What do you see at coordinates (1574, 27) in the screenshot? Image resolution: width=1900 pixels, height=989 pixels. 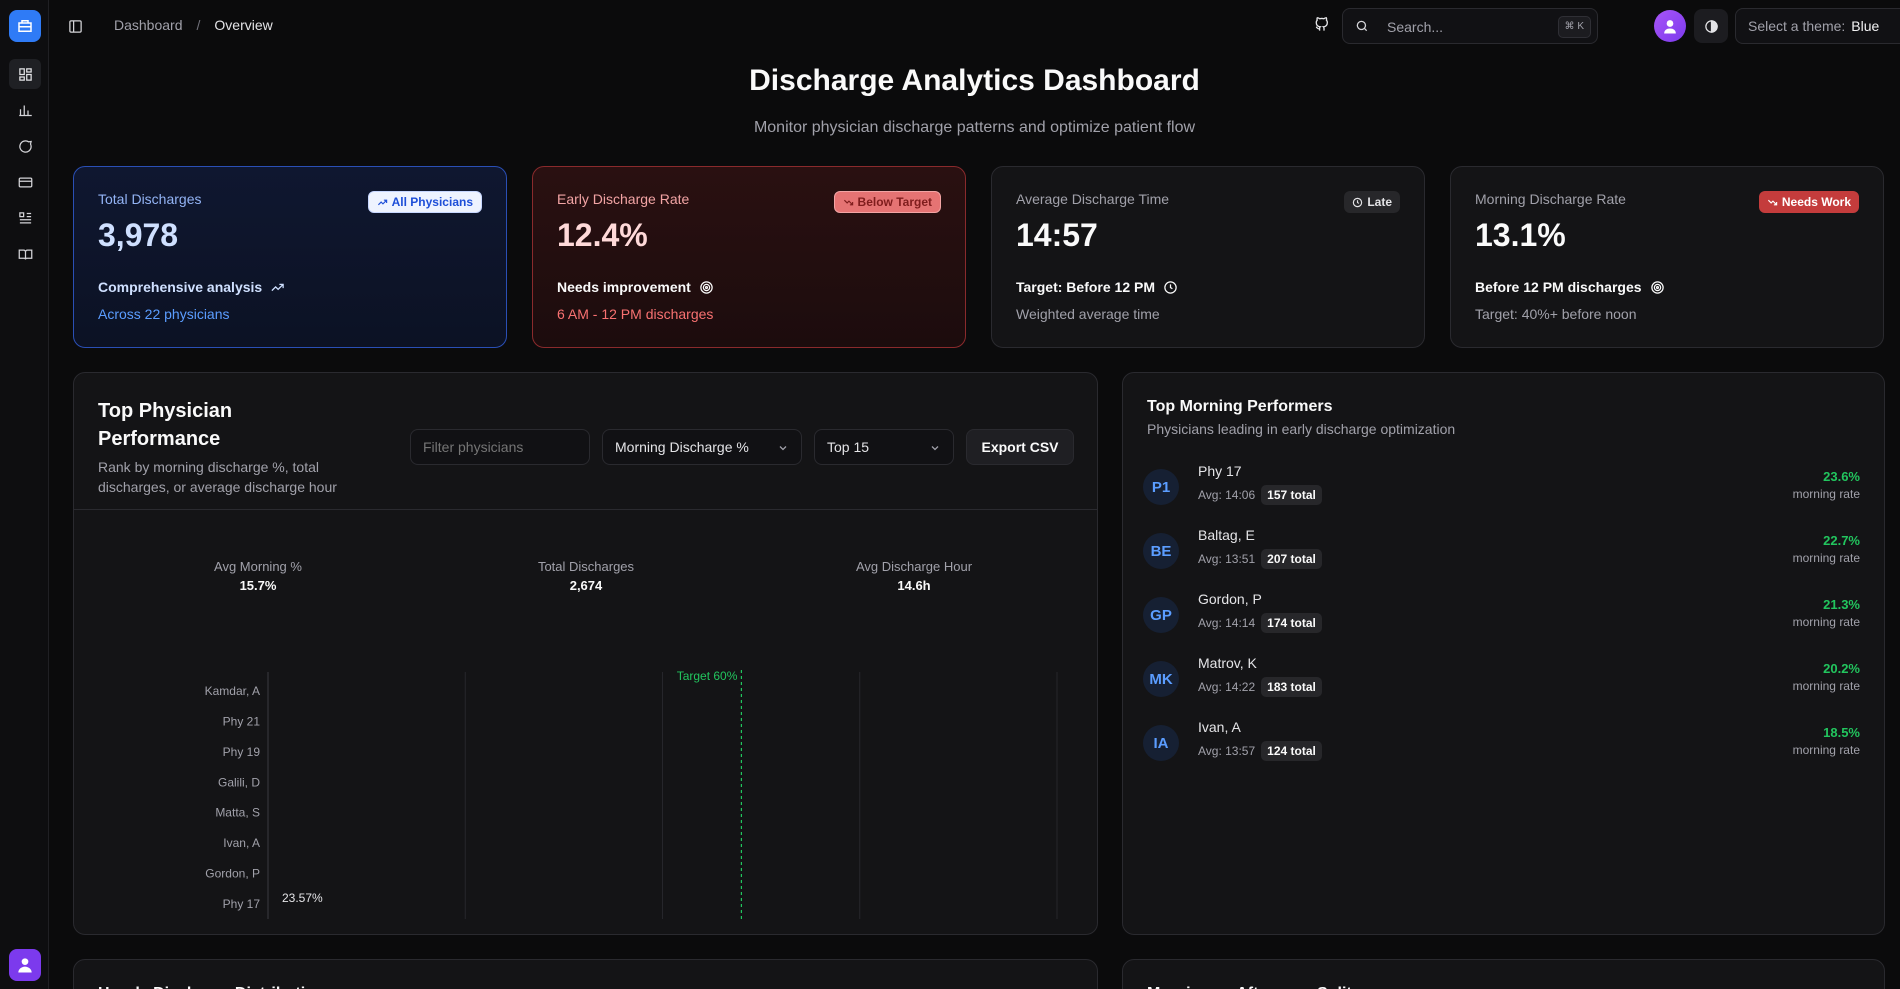 I see `search-shortcut: ⌘ K` at bounding box center [1574, 27].